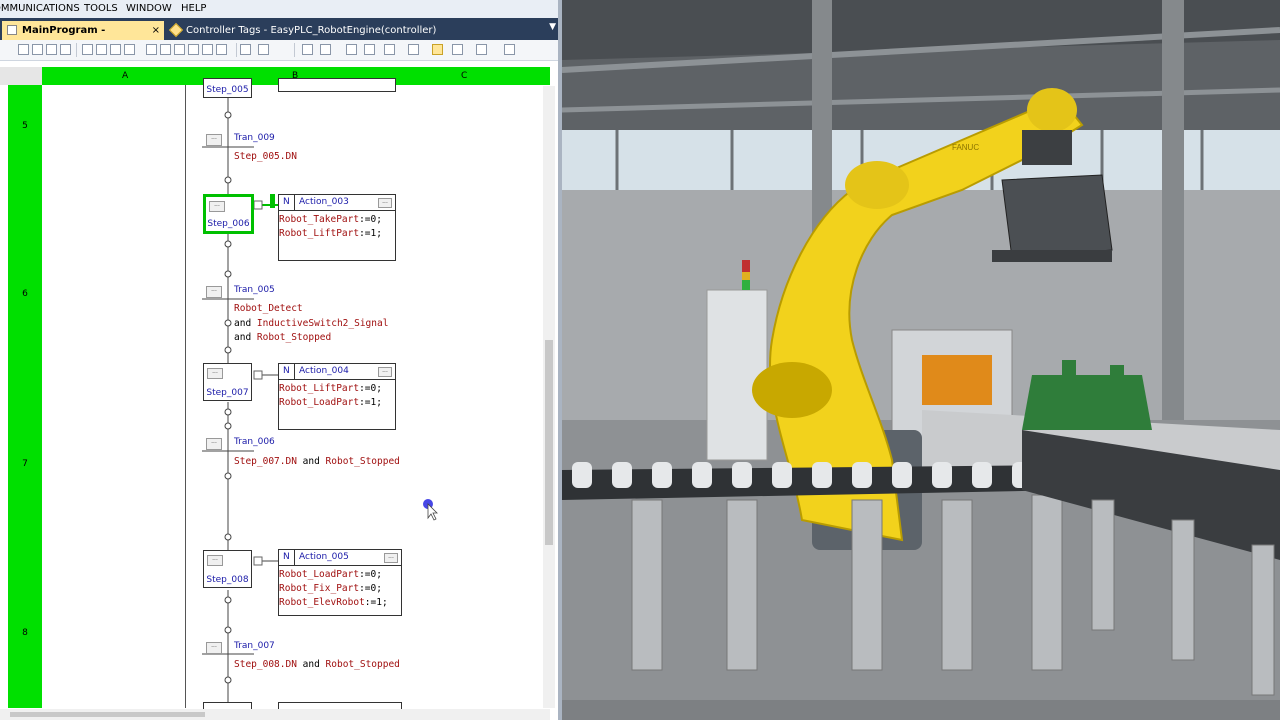  Describe the element at coordinates (228, 214) in the screenshot. I see `step-box-active: ... Step_006` at that location.